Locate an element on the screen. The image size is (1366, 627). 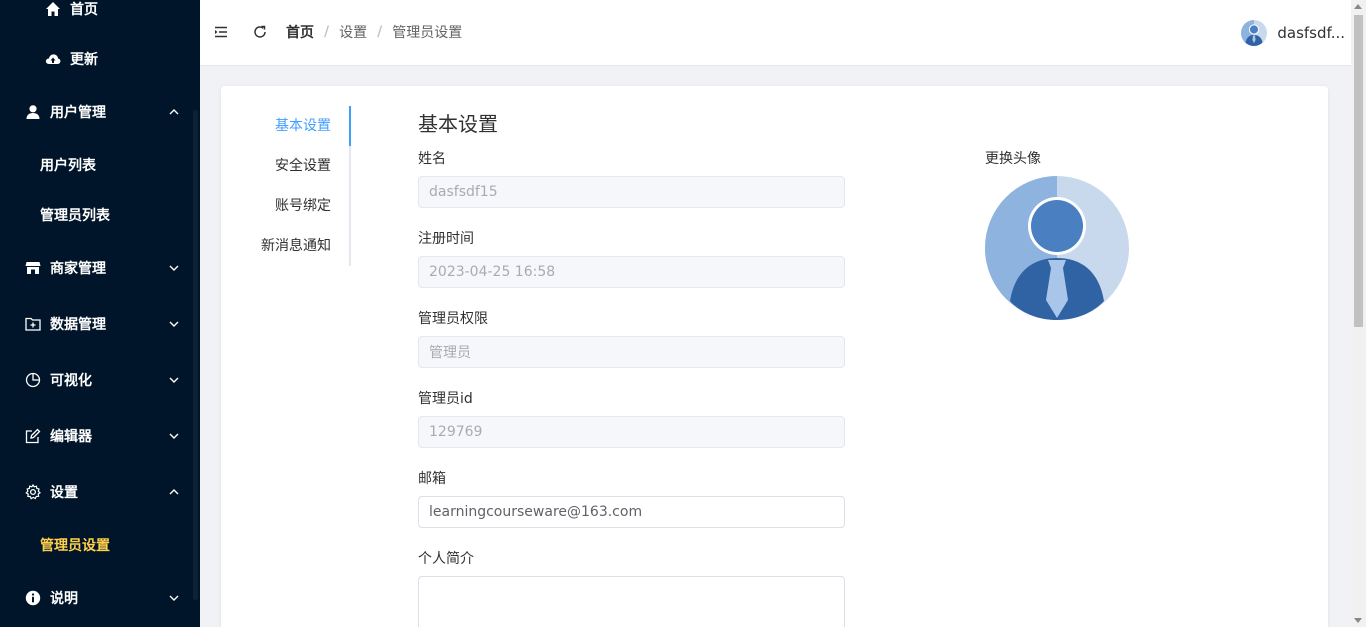
page-scrollbar is located at coordinates (1358, 313).